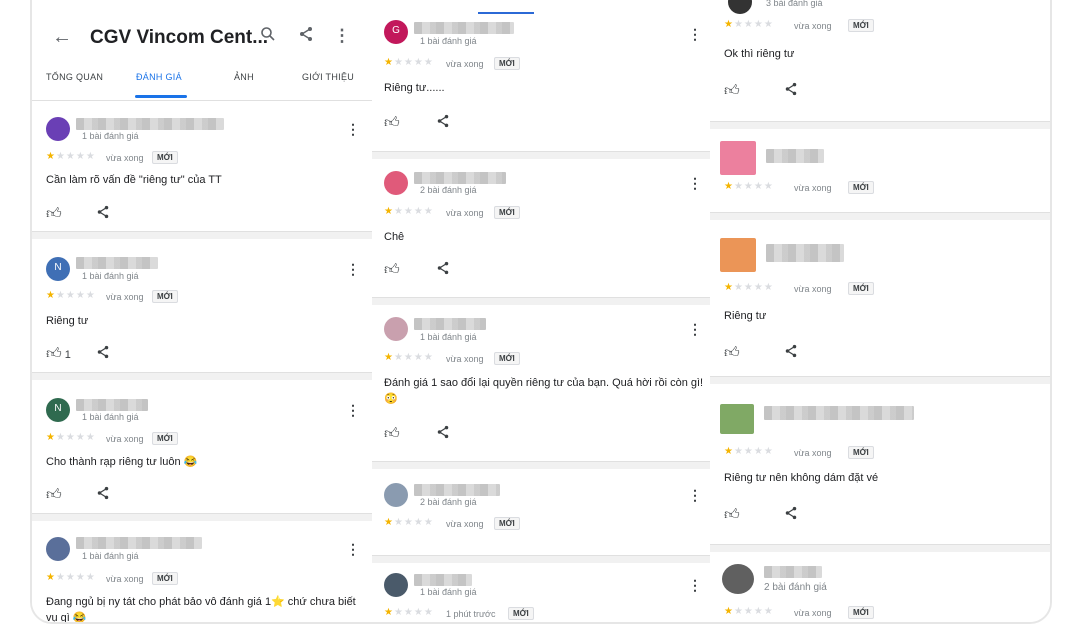  I want to click on tab-reviews: ĐÁNH GIÁ, so click(159, 77).